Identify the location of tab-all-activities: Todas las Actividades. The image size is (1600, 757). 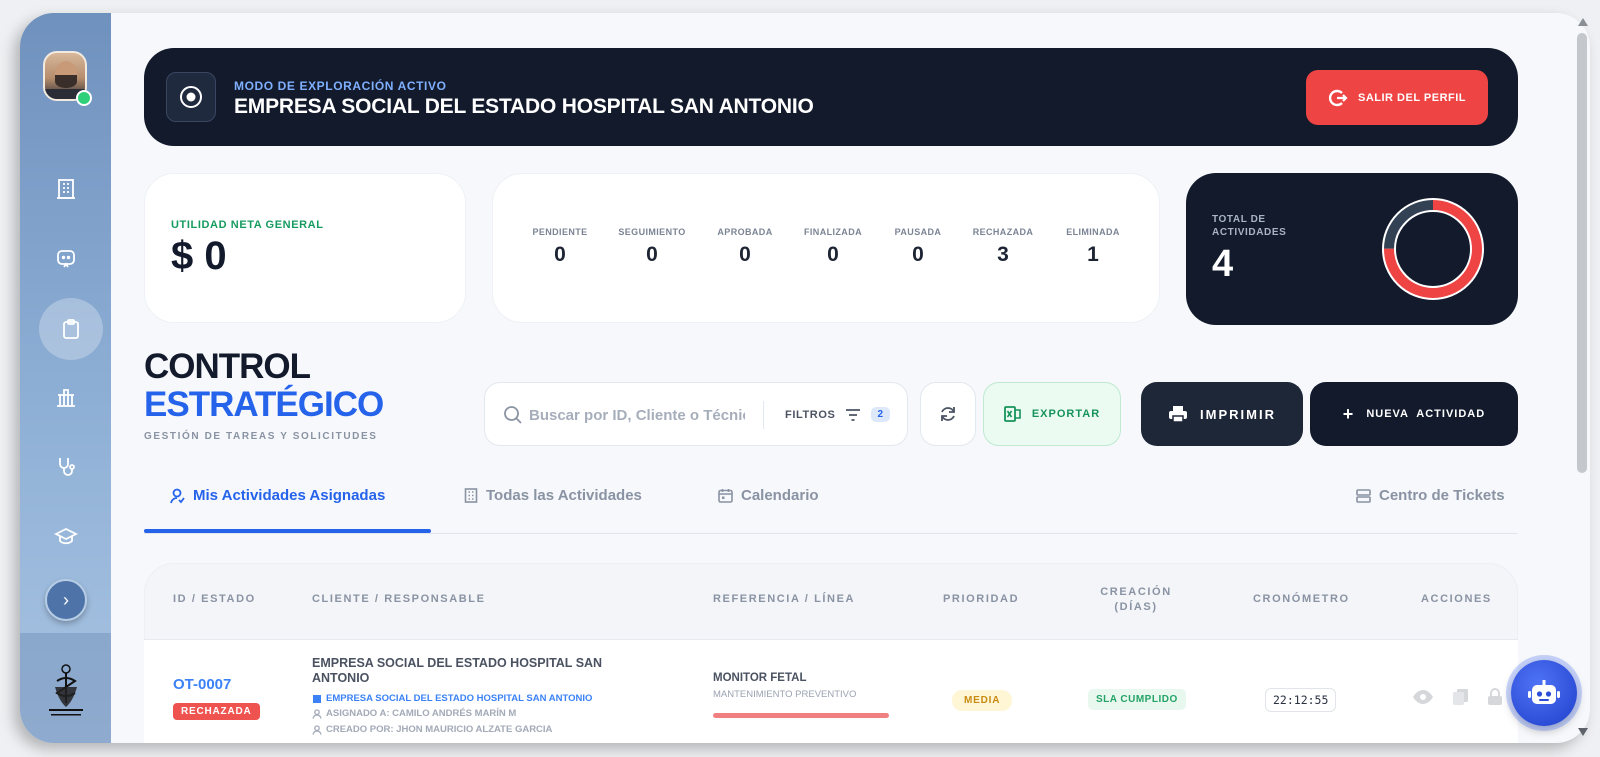
(553, 495).